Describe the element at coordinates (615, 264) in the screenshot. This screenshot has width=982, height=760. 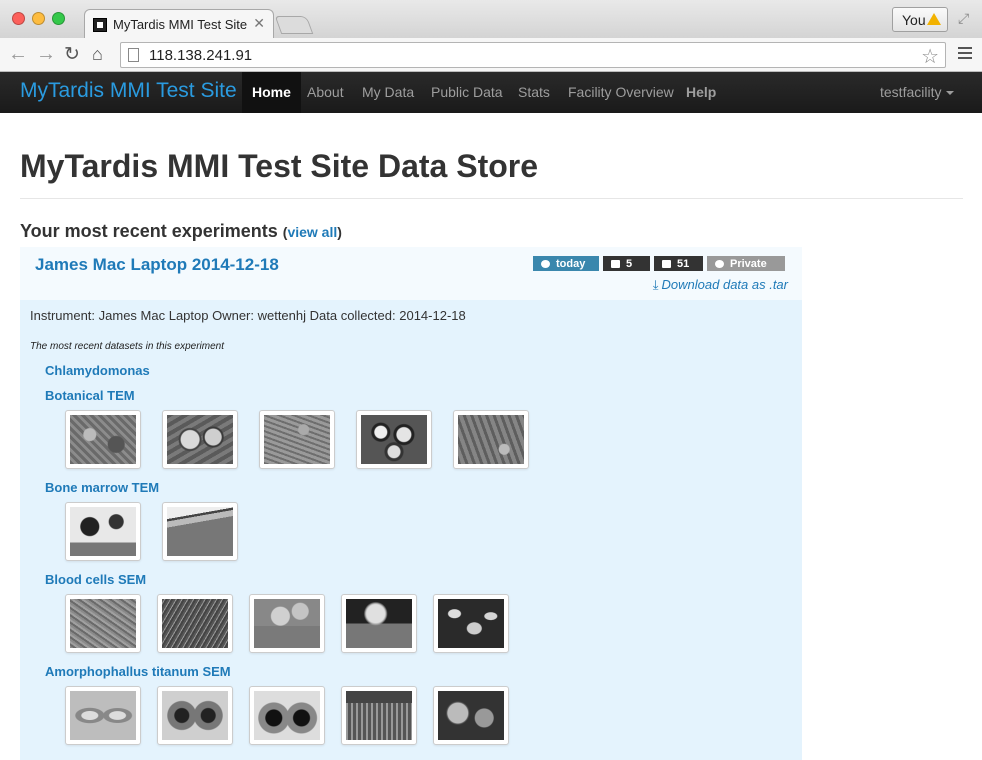
I see `folder-icon` at that location.